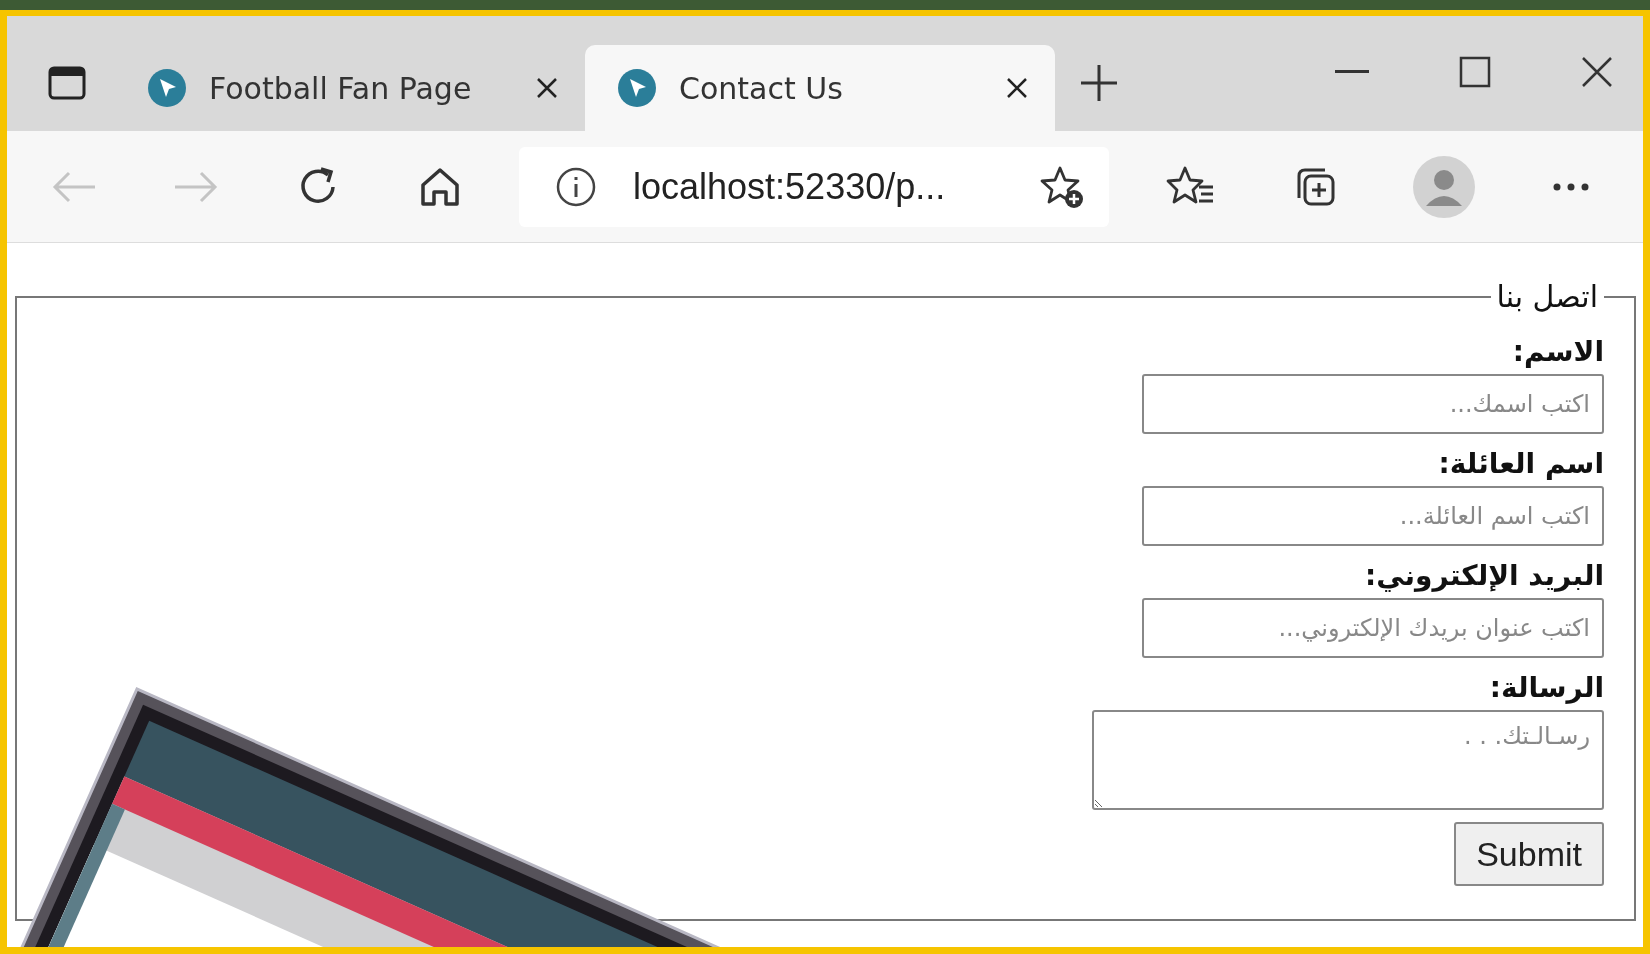 This screenshot has width=1650, height=954. Describe the element at coordinates (1547, 296) in the screenshot. I see `fieldset-legend: اتصل بنا` at that location.